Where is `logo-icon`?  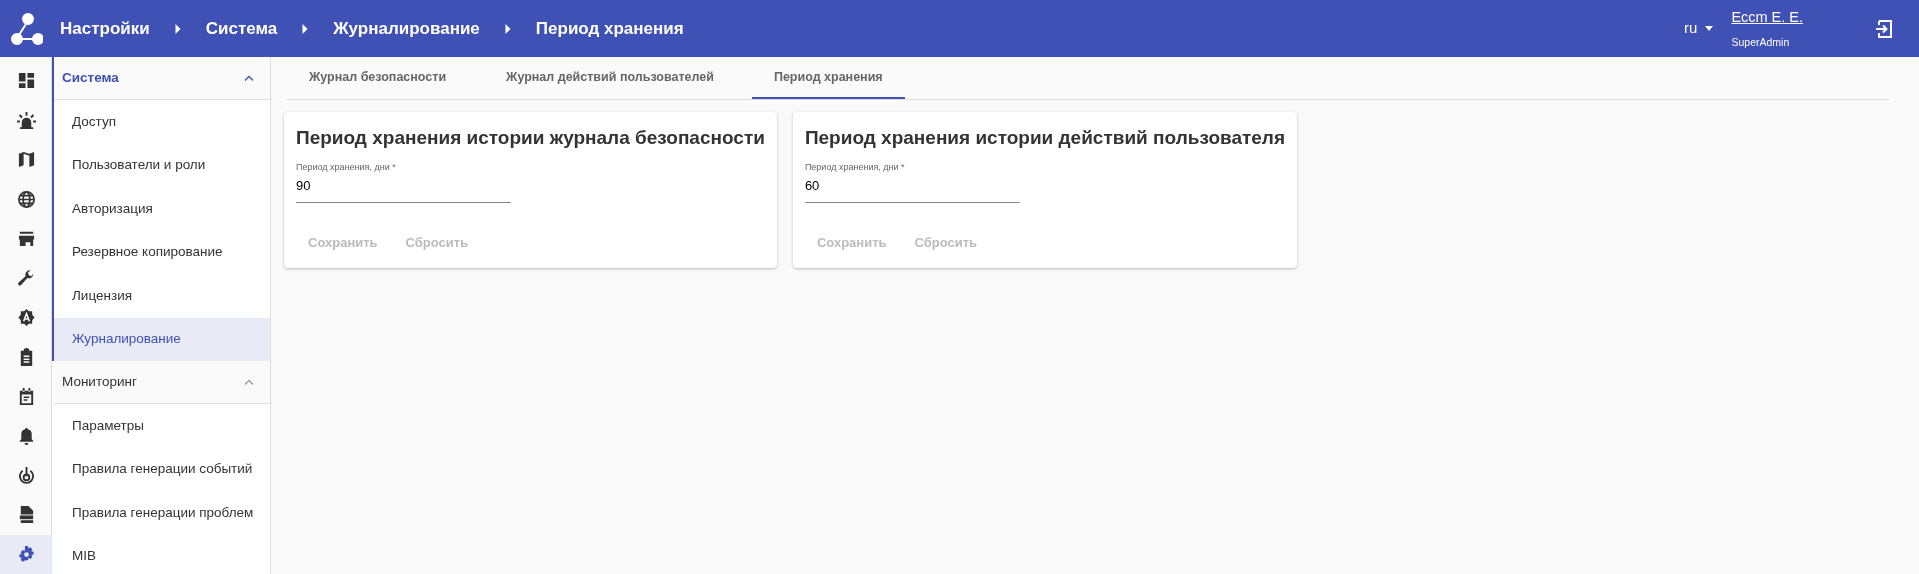 logo-icon is located at coordinates (26, 28).